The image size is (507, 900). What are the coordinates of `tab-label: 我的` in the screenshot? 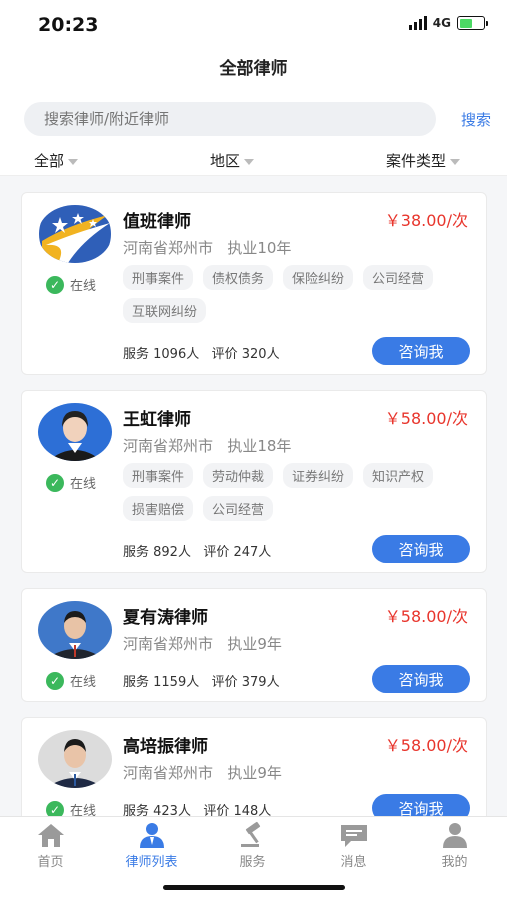 It's located at (454, 862).